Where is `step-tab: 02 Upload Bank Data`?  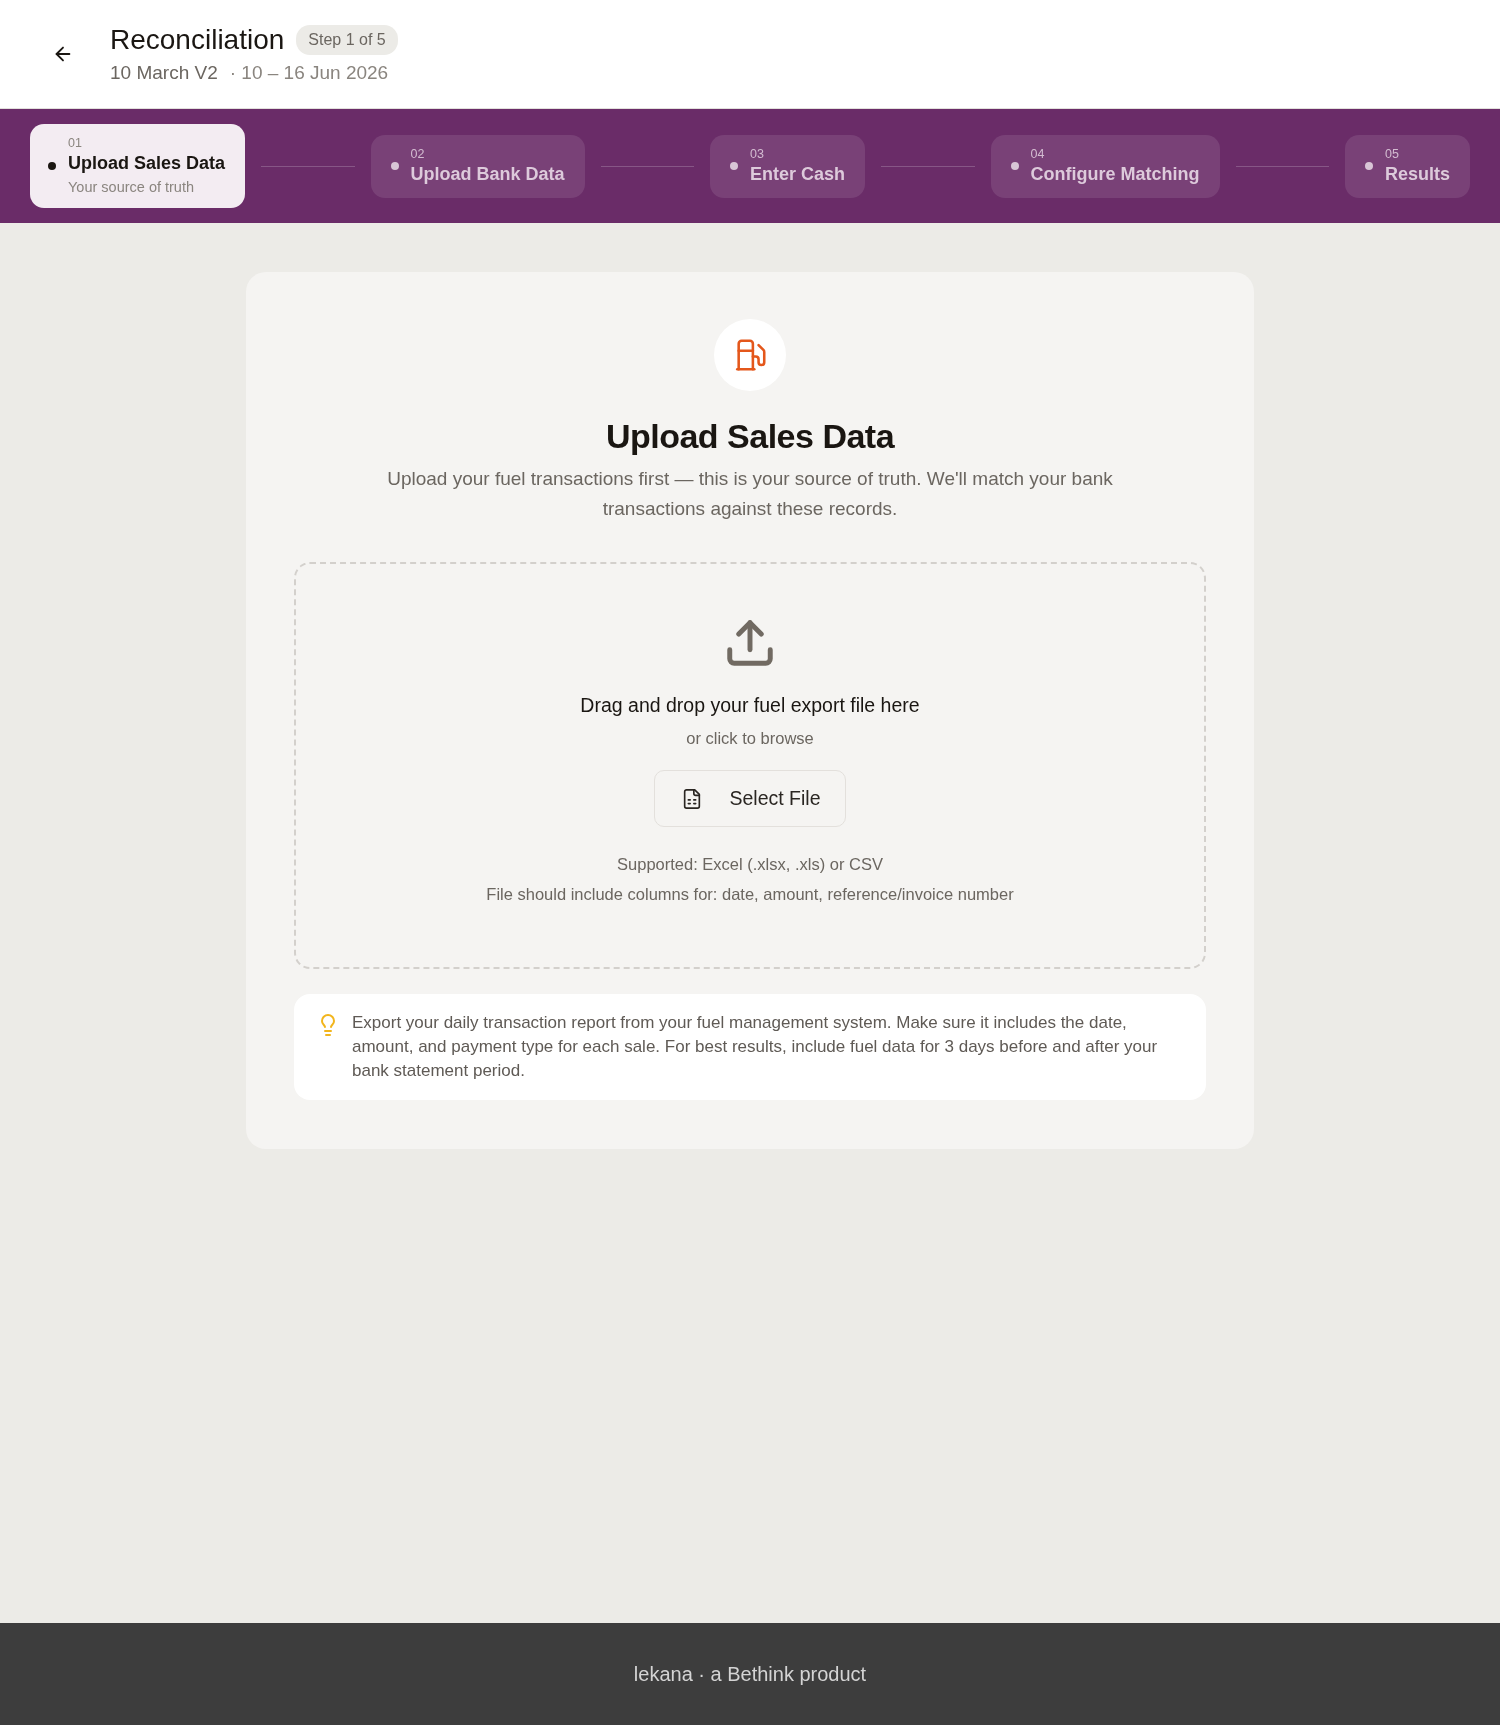
step-tab: 02 Upload Bank Data is located at coordinates (477, 166).